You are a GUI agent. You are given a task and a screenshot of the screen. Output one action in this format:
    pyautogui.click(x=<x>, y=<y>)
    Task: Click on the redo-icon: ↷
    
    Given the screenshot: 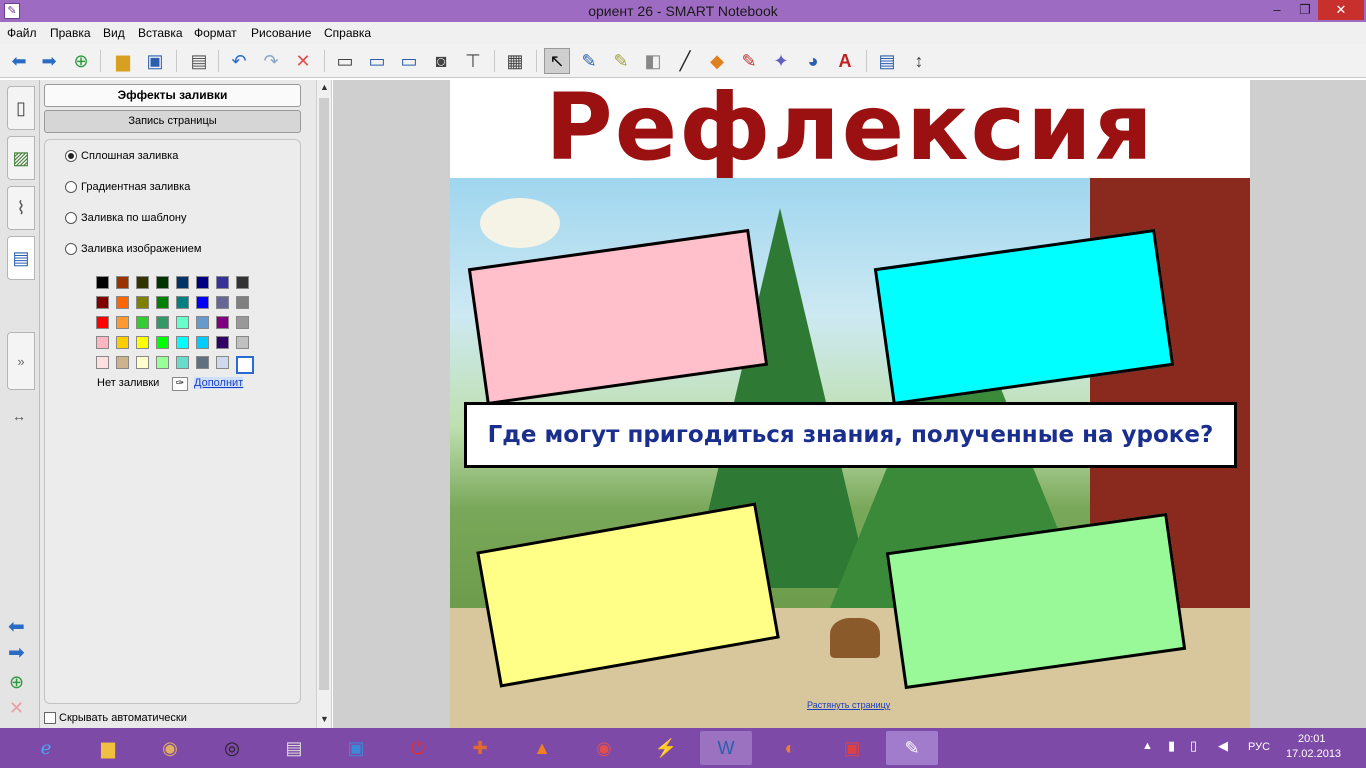 What is the action you would take?
    pyautogui.click(x=271, y=61)
    